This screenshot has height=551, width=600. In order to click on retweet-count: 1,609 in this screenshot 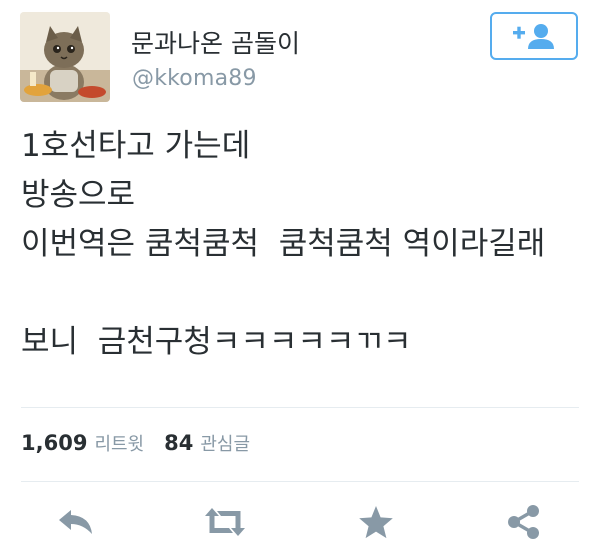, I will do `click(54, 443)`.